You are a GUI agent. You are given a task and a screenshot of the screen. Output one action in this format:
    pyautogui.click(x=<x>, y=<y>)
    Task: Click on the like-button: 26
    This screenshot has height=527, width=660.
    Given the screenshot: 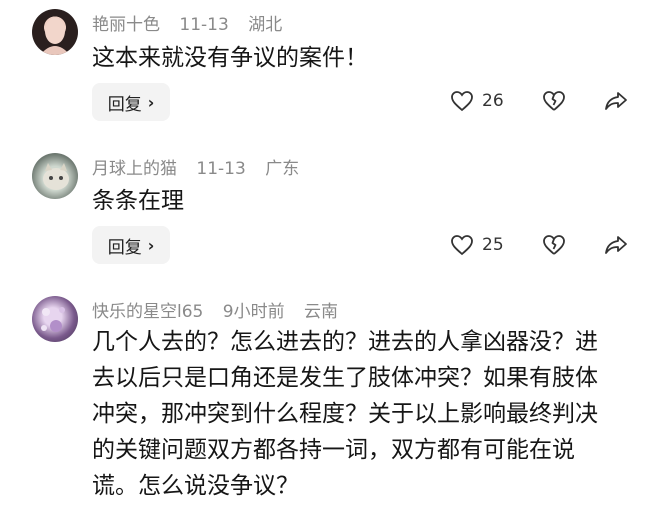 What is the action you would take?
    pyautogui.click(x=477, y=101)
    